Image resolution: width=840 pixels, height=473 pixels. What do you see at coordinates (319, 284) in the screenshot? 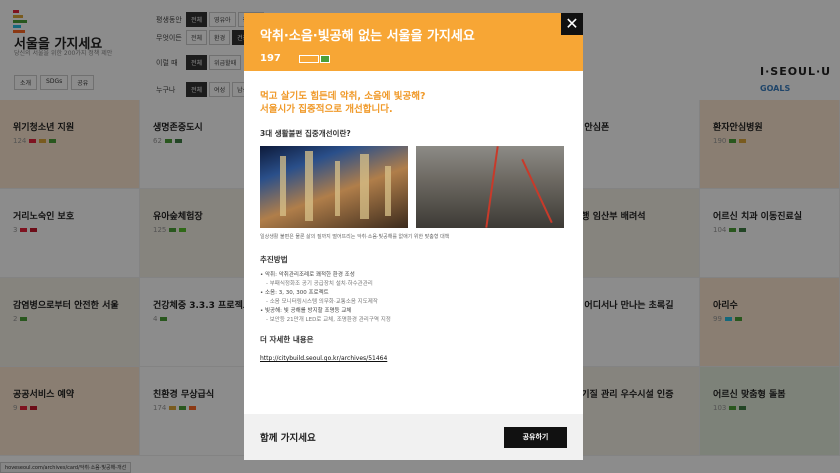
I see `method-subitem: - 부패식정화조 공기 공급장치 설치·하수관관리` at bounding box center [319, 284].